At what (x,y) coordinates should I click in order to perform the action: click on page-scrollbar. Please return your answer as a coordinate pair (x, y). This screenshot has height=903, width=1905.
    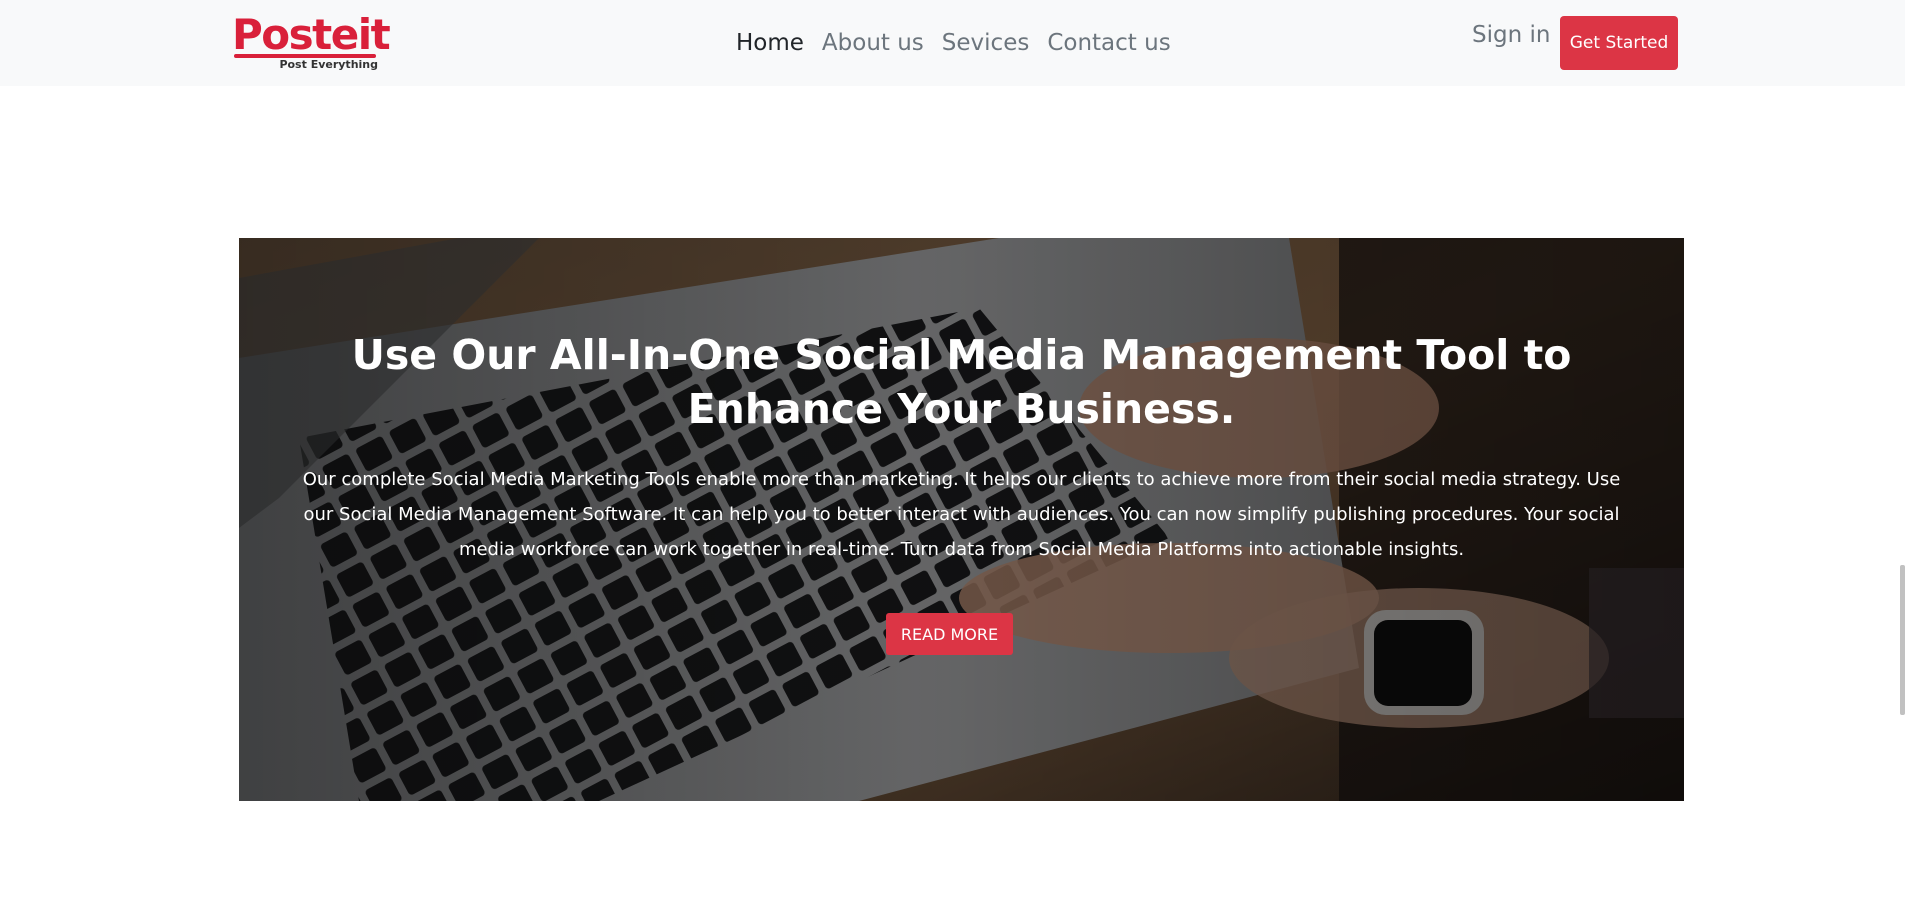
    Looking at the image, I should click on (1902, 640).